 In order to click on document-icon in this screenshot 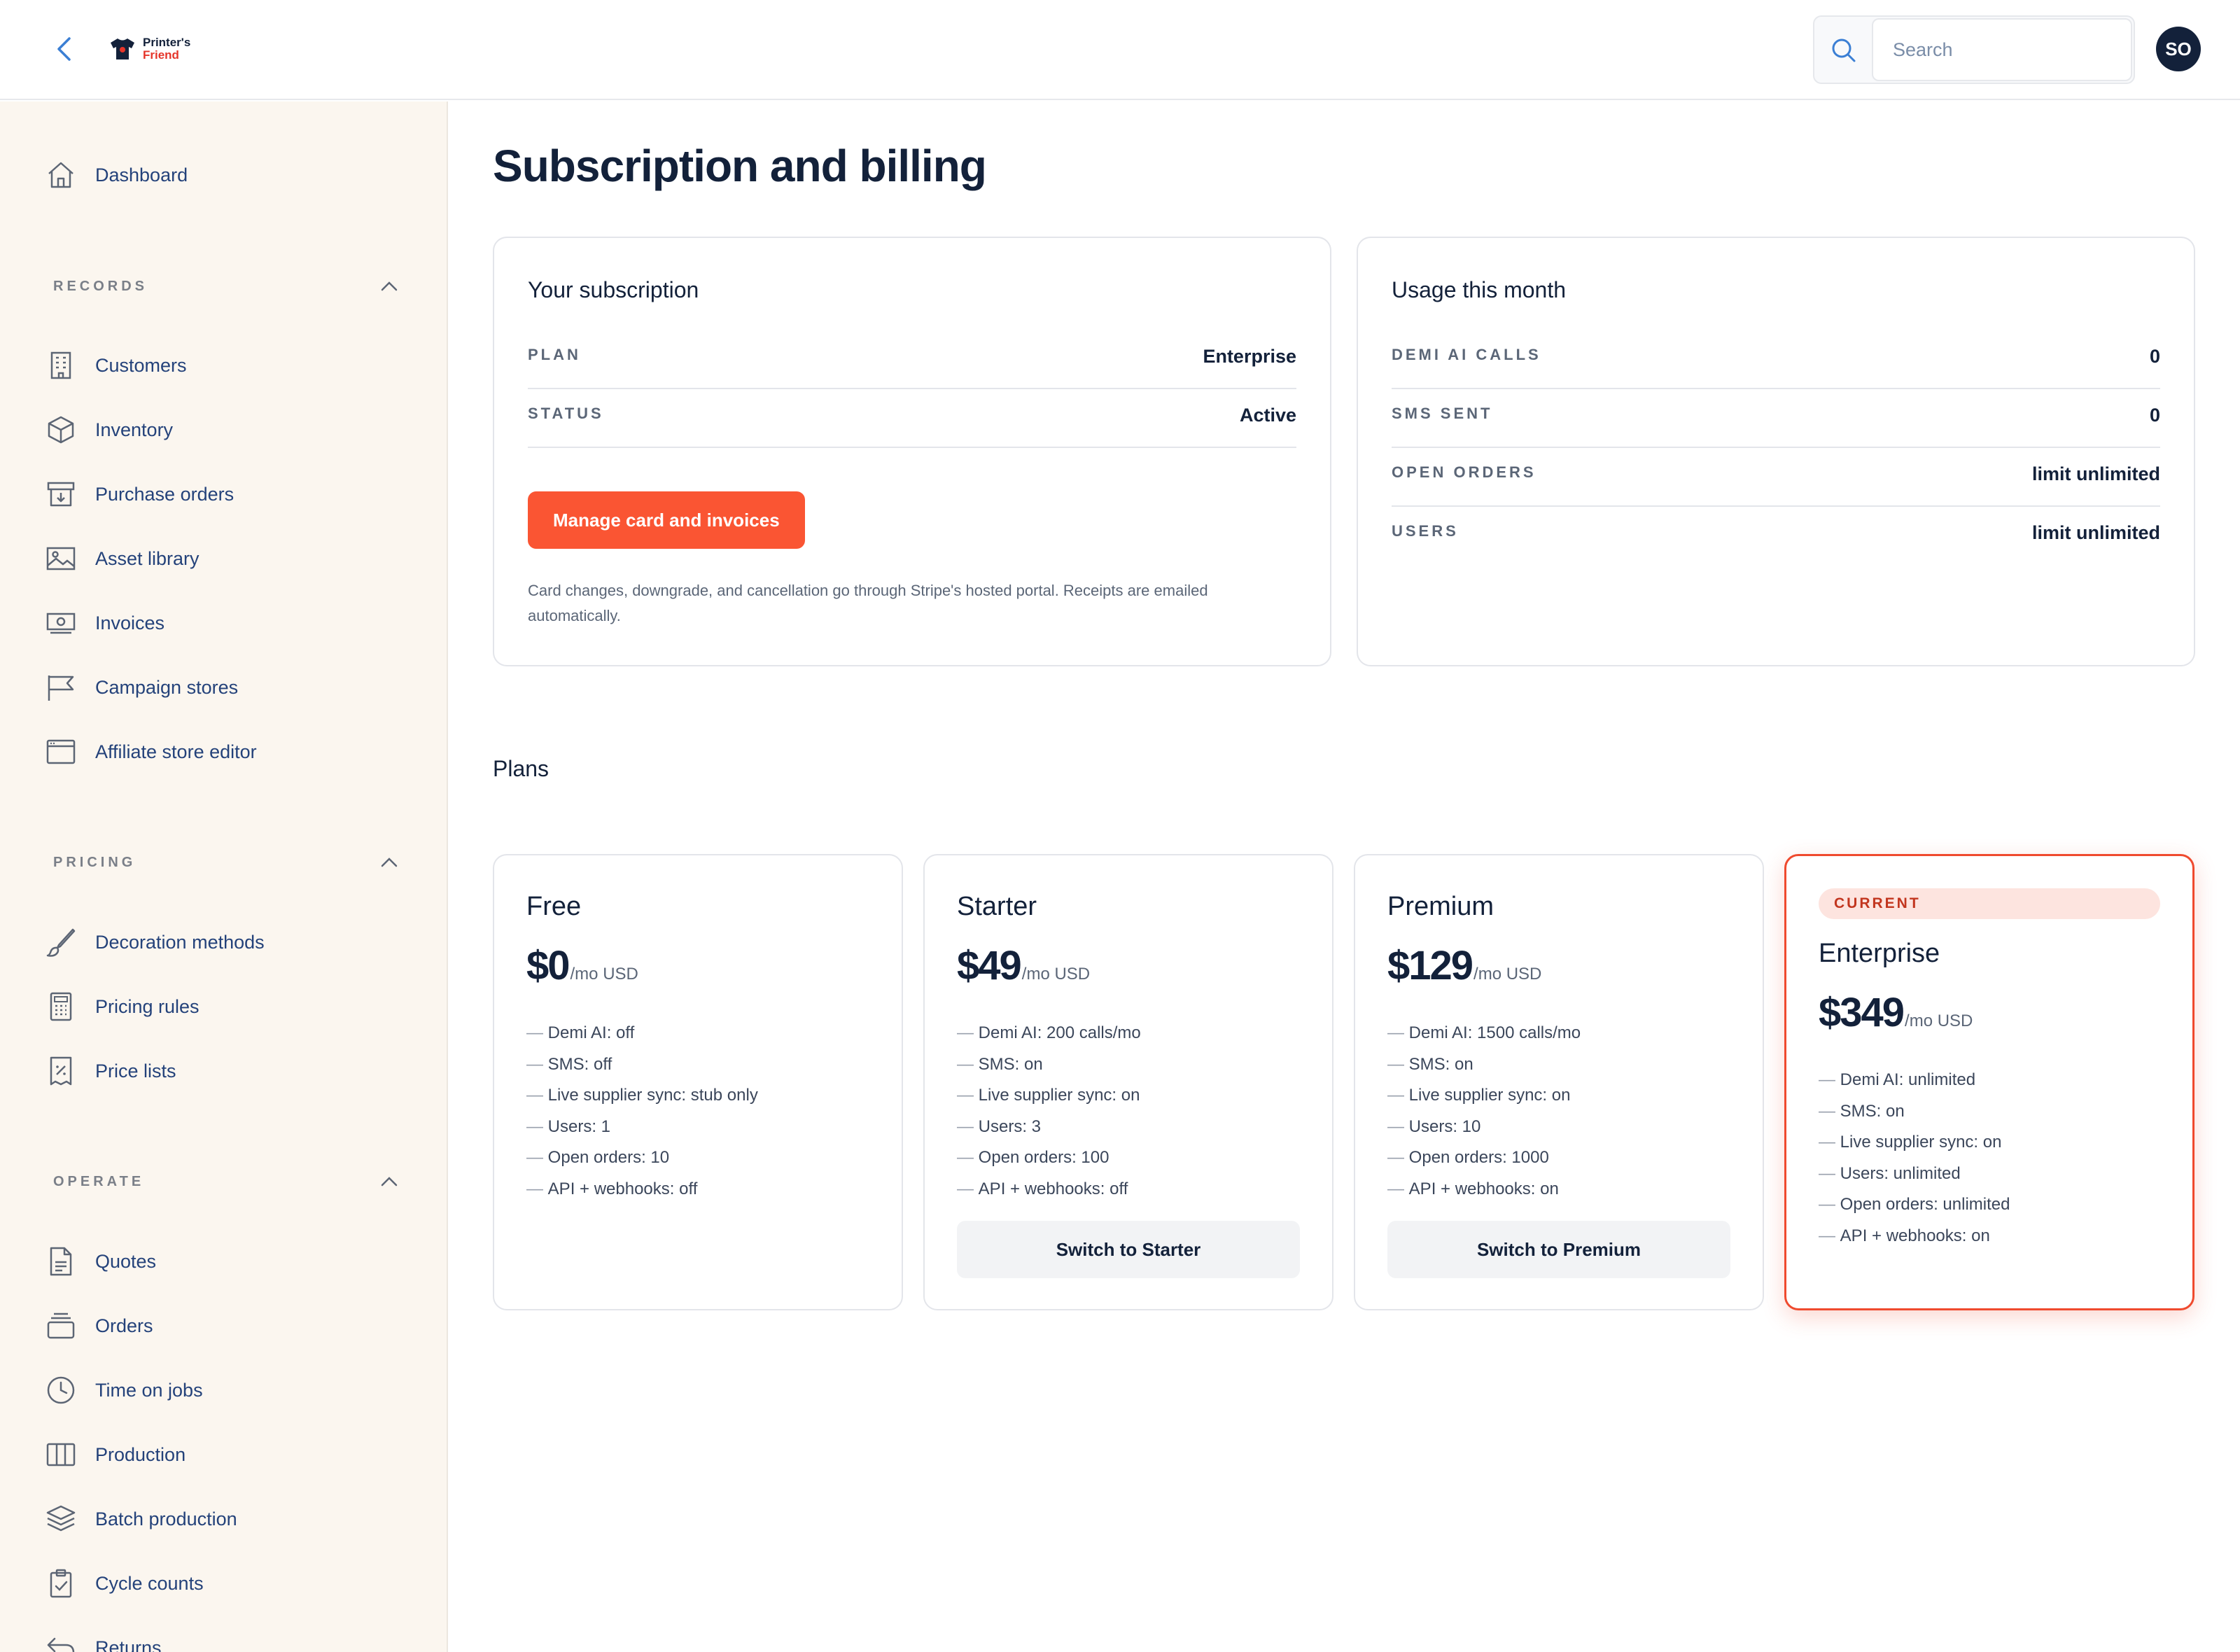, I will do `click(61, 1261)`.